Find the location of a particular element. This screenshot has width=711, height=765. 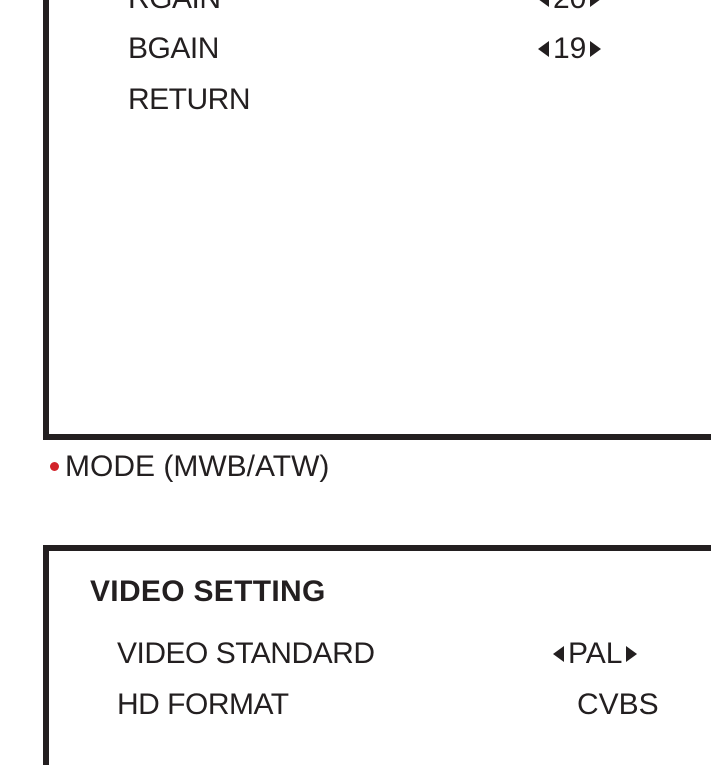

mode-caption: MODE (MWB/ATW) is located at coordinates (189, 467).